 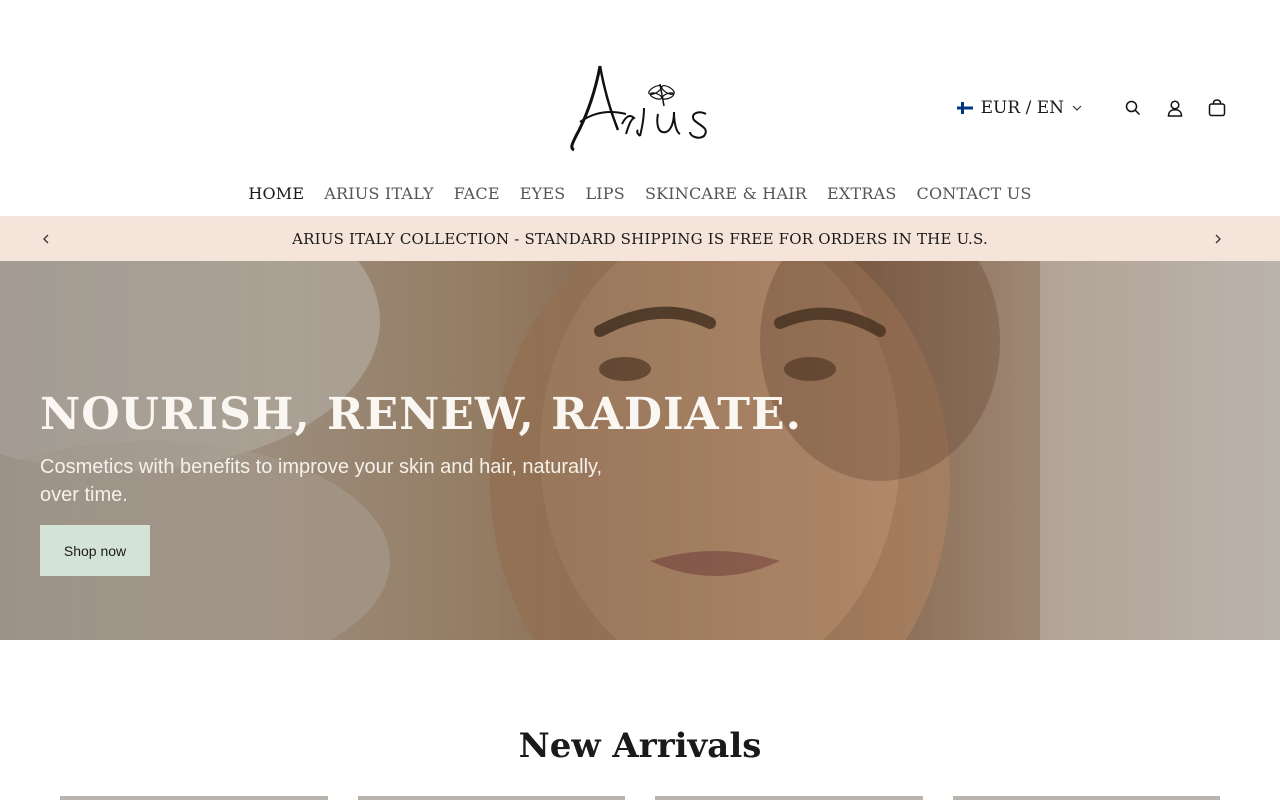 I want to click on chevron-right-icon, so click(x=1218, y=239).